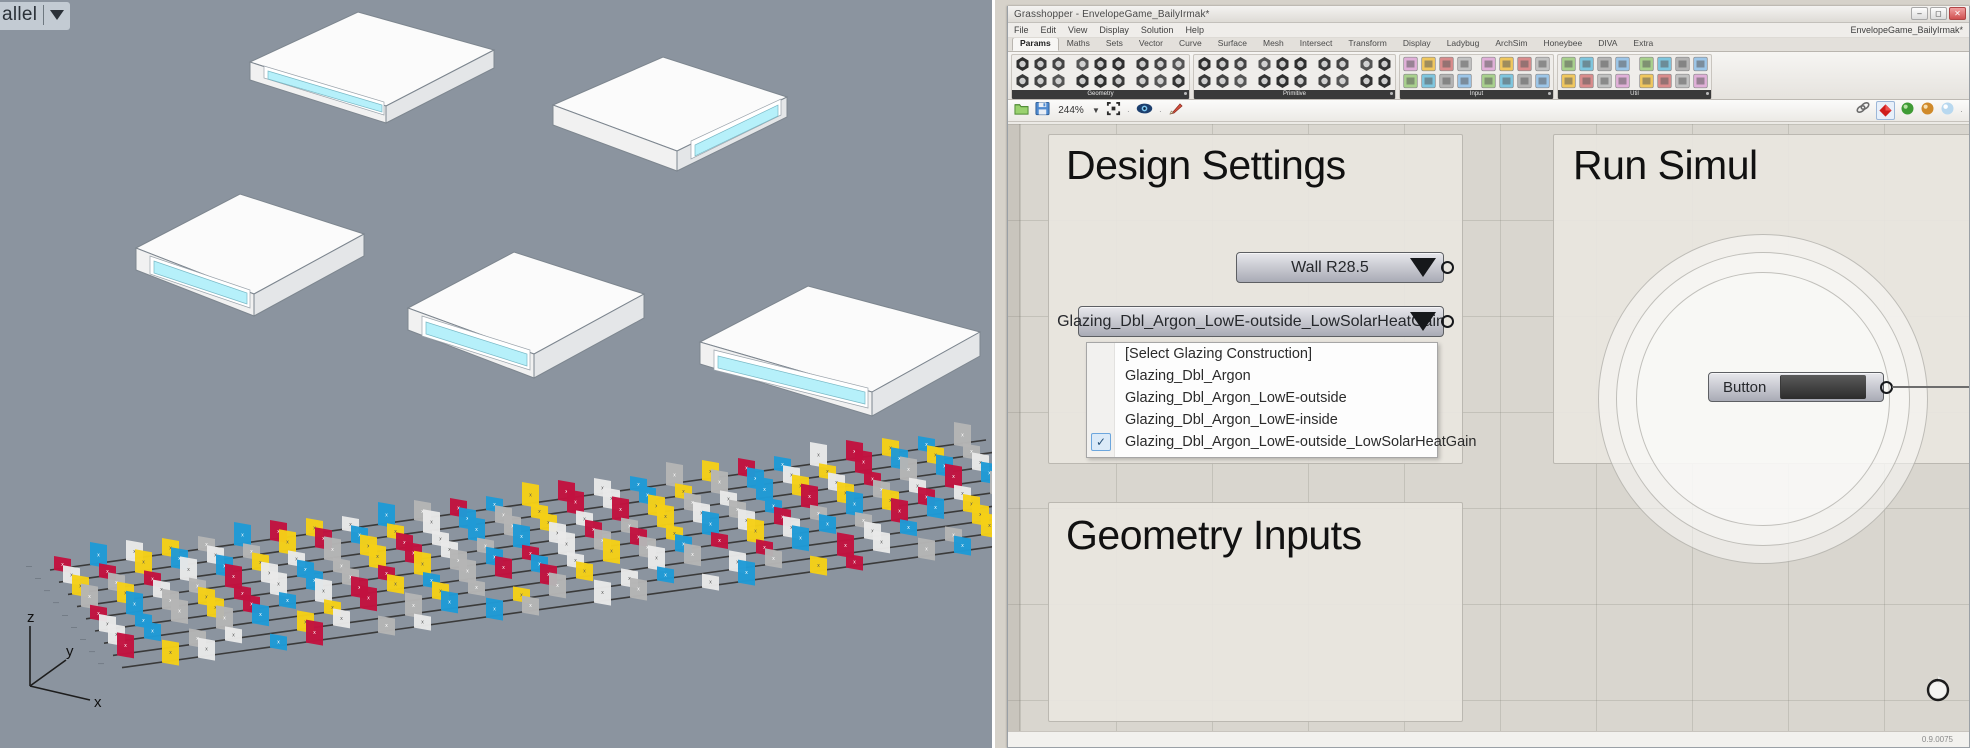 The image size is (1970, 748). What do you see at coordinates (1021, 30) in the screenshot?
I see `menu-item-file: File` at bounding box center [1021, 30].